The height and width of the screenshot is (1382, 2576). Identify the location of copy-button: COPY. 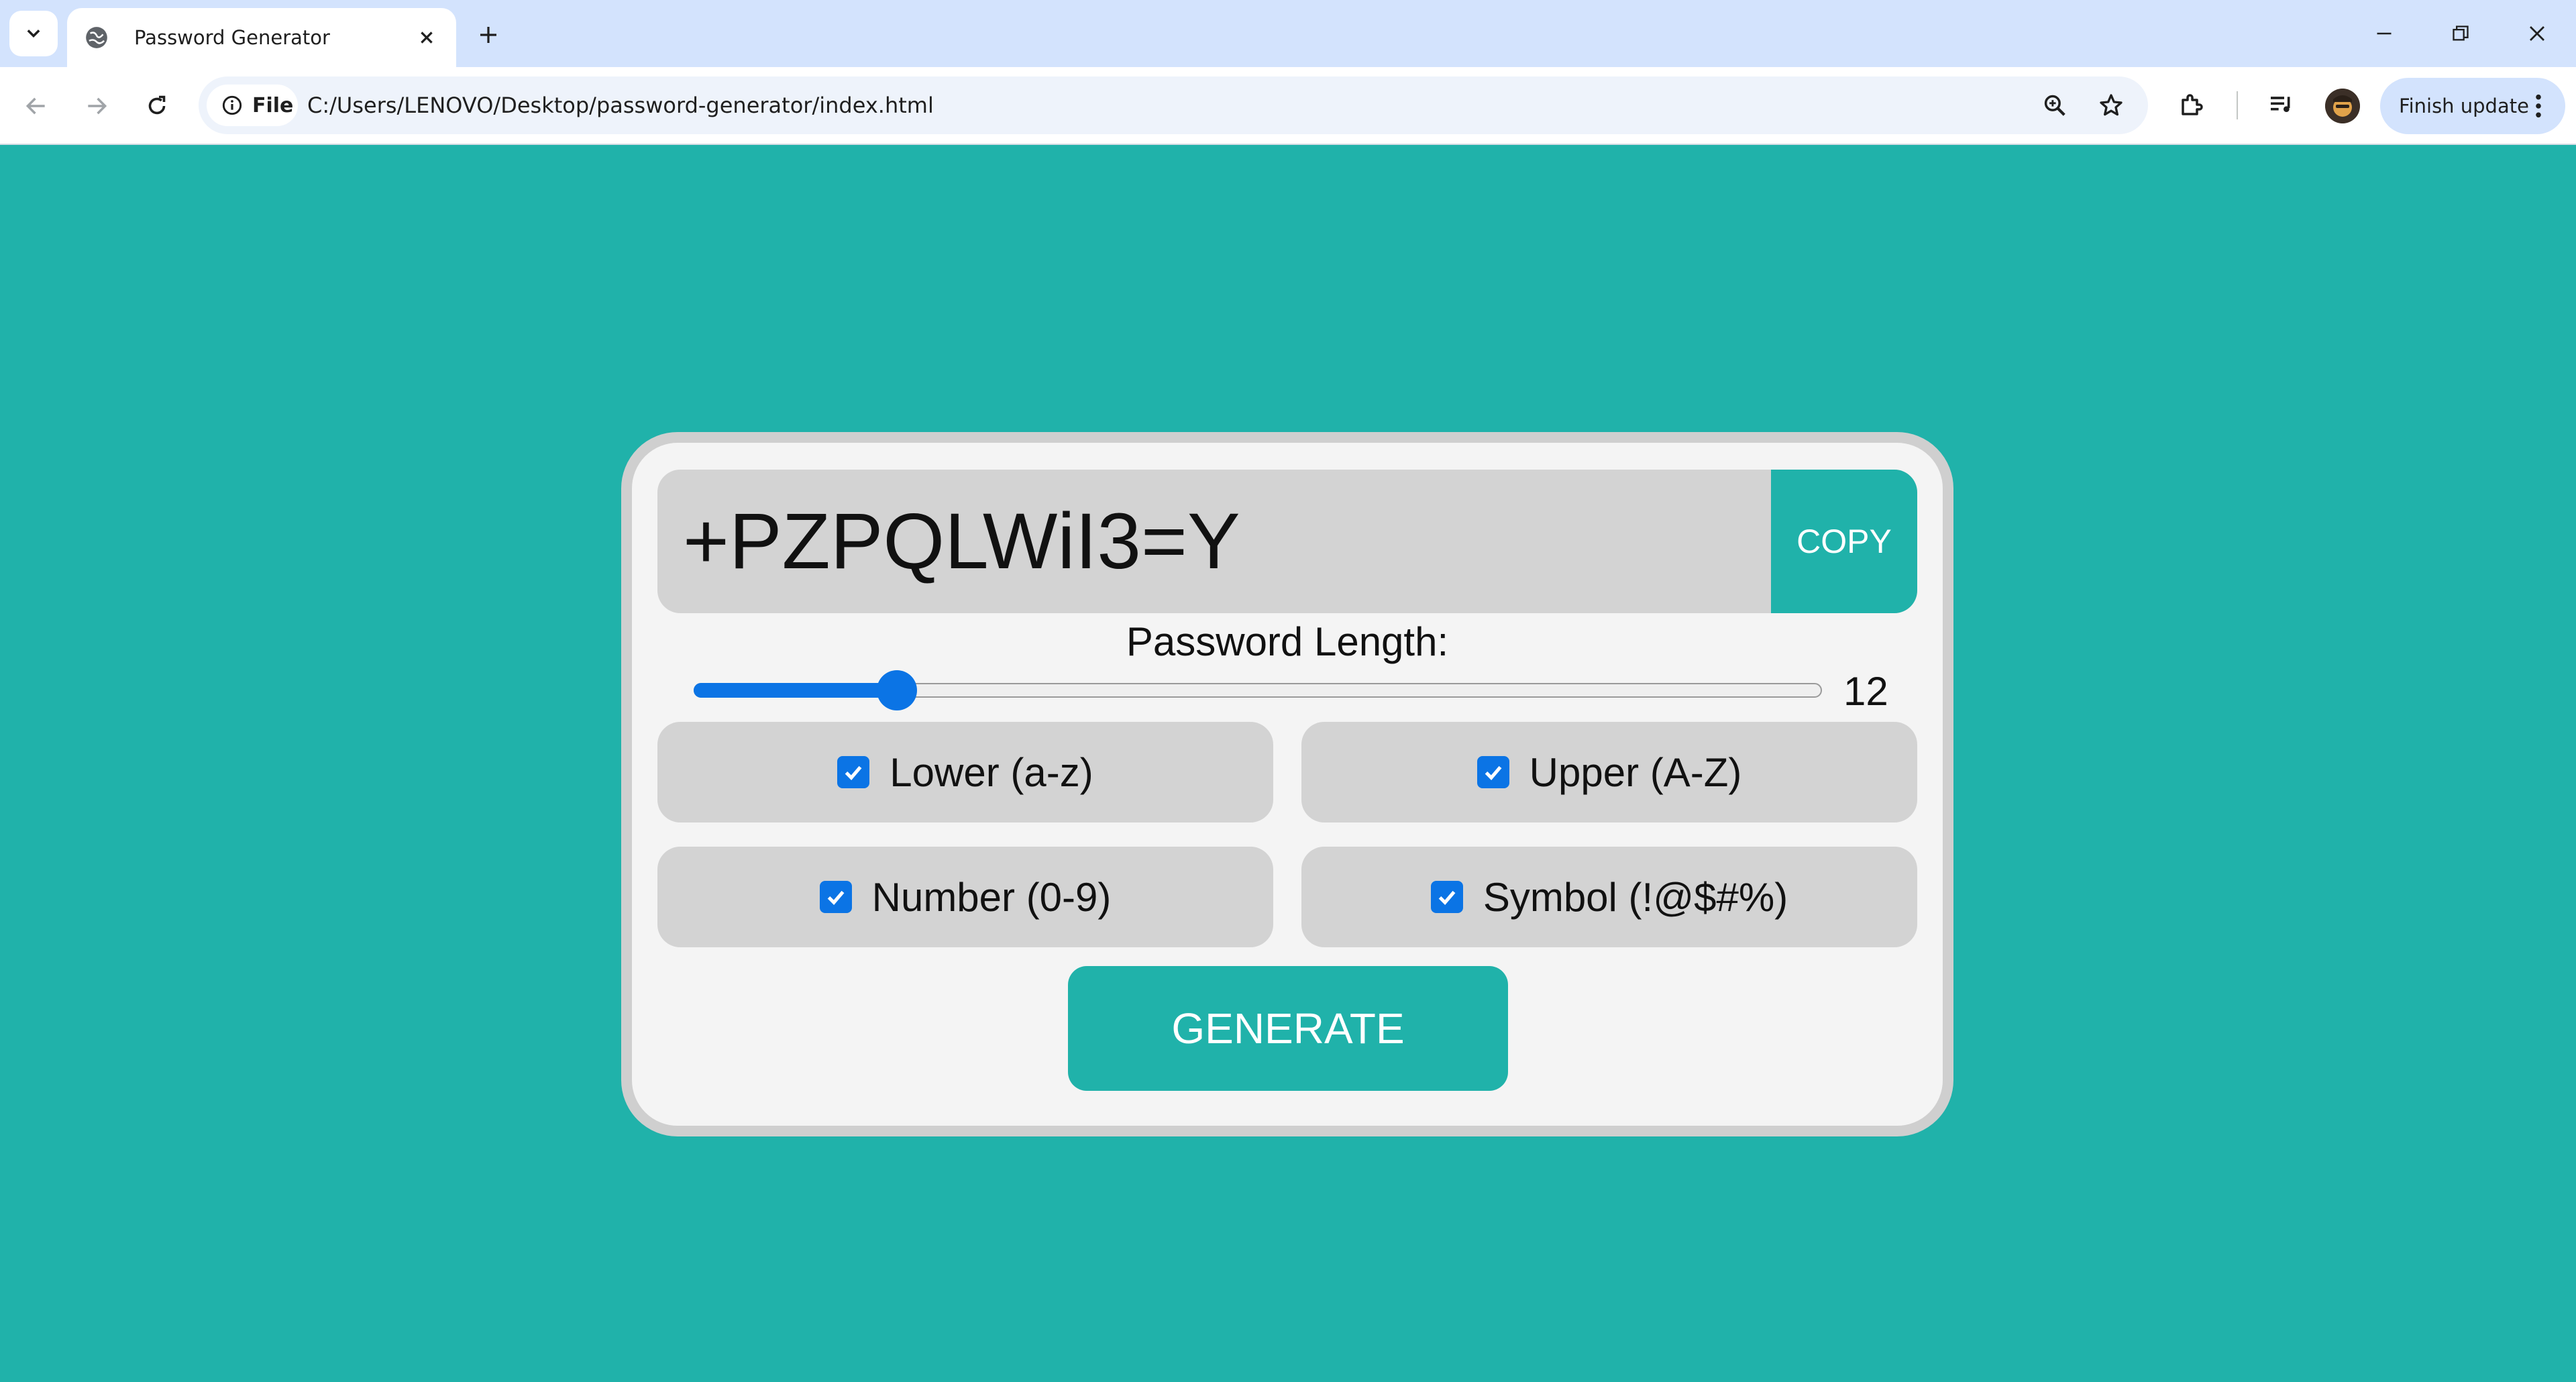
(1844, 541).